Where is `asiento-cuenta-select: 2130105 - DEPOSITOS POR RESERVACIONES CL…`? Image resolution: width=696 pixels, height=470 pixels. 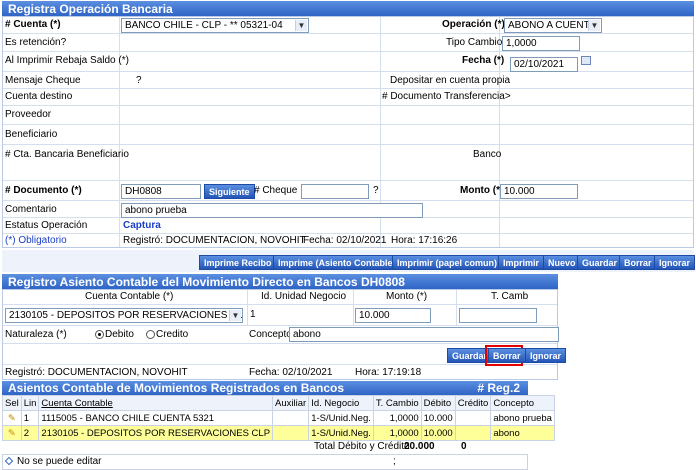
asiento-cuenta-select: 2130105 - DEPOSITOS POR RESERVACIONES CL… is located at coordinates (124, 315).